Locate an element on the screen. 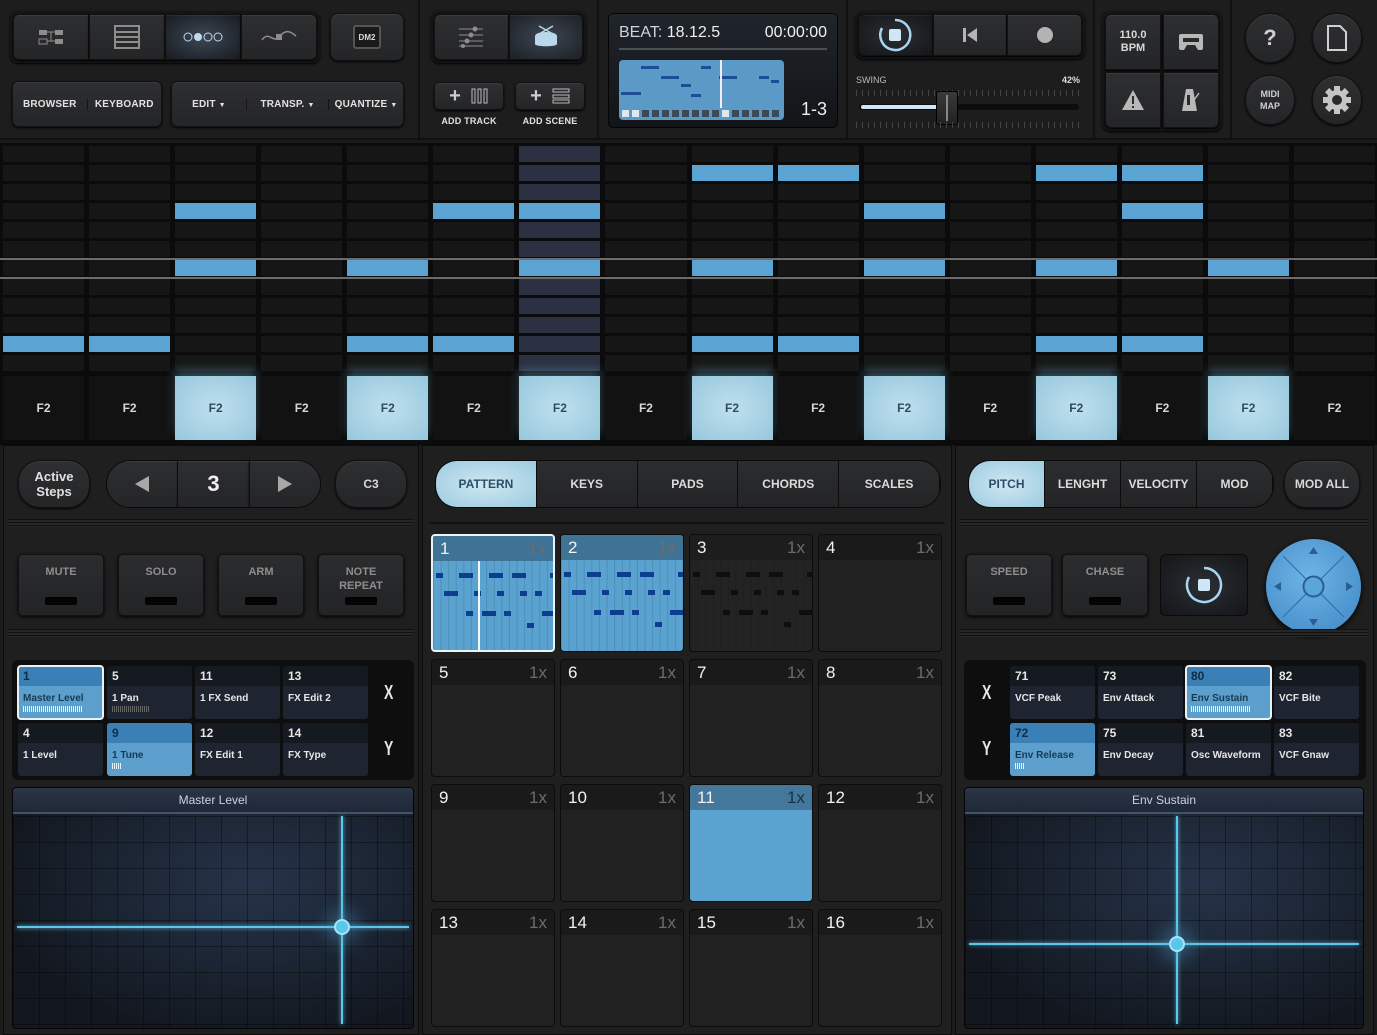 This screenshot has height=1035, width=1377. mod-cell: 4 1 Level is located at coordinates (60, 749).